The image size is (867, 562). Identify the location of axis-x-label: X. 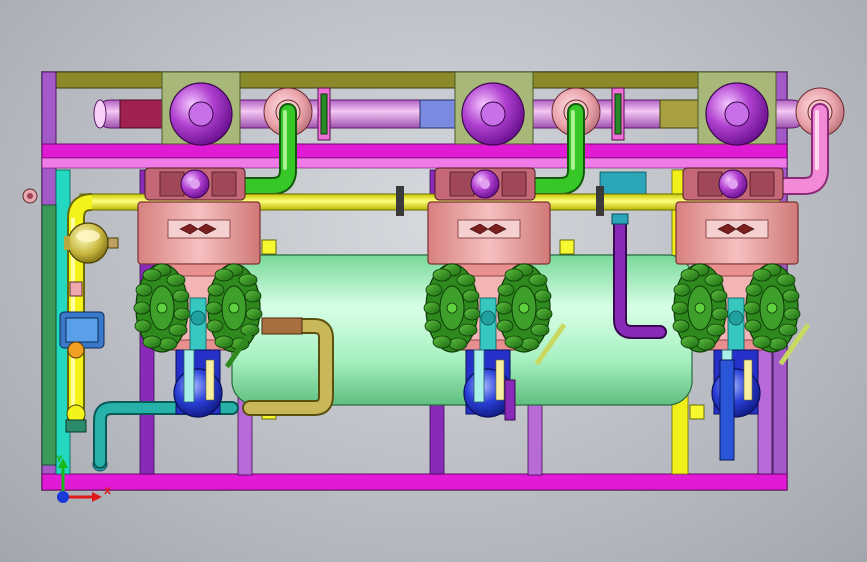
(107, 492).